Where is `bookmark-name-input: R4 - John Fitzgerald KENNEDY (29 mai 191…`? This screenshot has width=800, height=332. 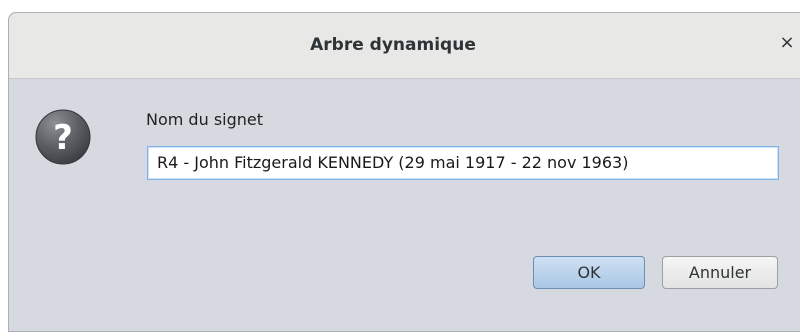
bookmark-name-input: R4 - John Fitzgerald KENNEDY (29 mai 191… is located at coordinates (463, 163).